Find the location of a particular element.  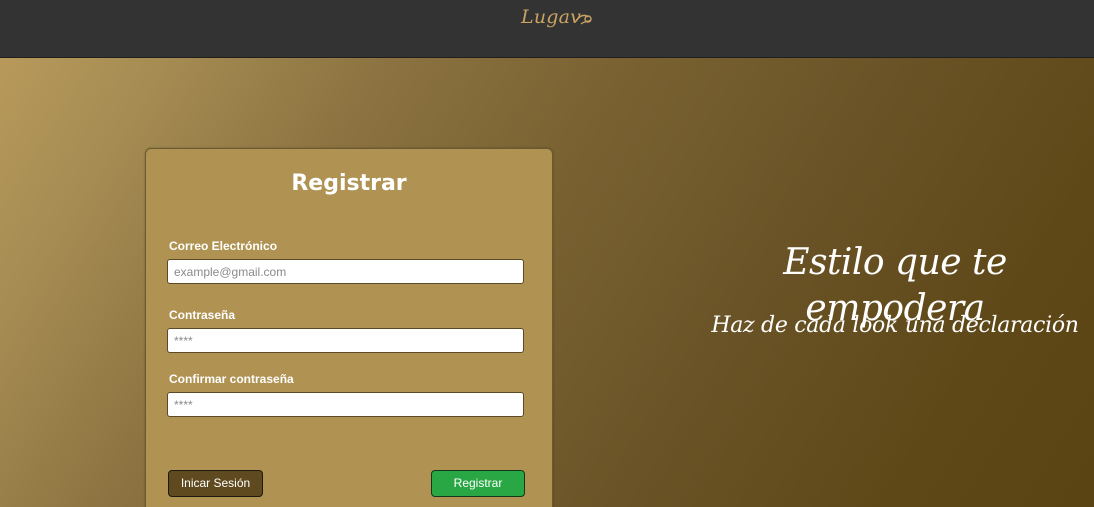

scissors-flourish-icon is located at coordinates (583, 19).